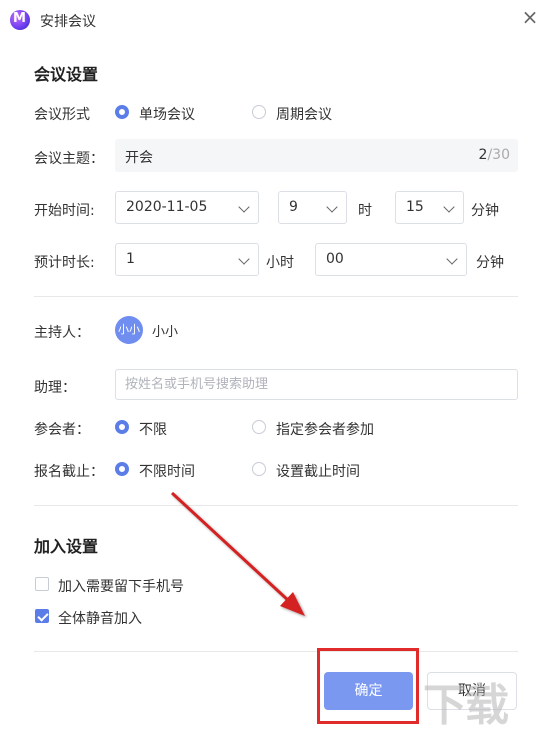  I want to click on duration-label: 预计时长:, so click(64, 263).